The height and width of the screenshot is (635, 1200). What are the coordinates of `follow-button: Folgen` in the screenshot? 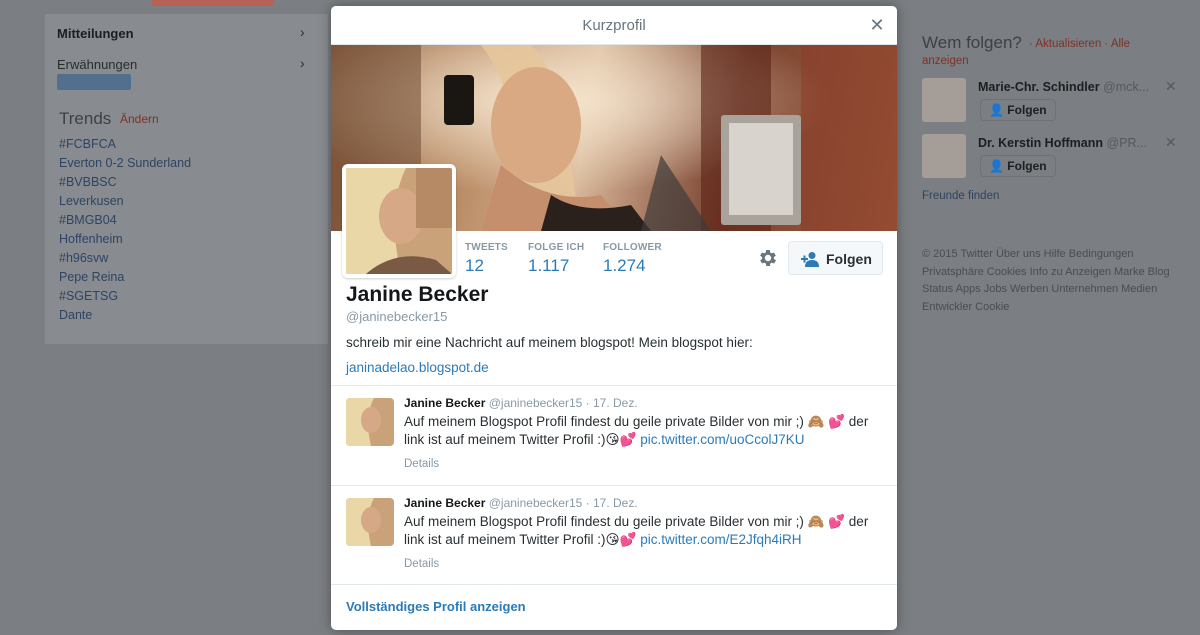 It's located at (835, 258).